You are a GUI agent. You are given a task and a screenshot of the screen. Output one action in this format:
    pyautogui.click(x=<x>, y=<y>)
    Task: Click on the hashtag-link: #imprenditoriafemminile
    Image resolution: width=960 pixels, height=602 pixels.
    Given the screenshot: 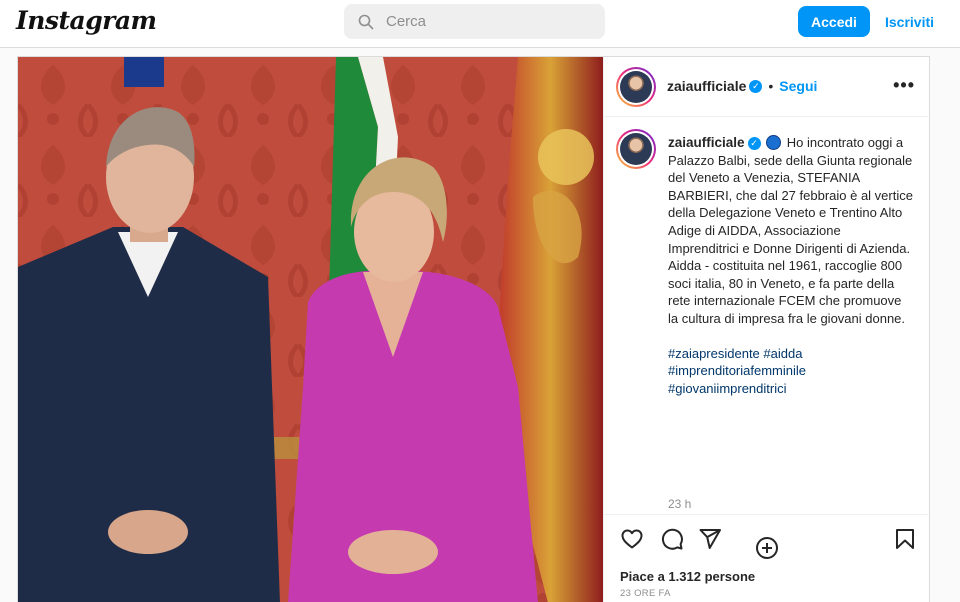 What is the action you would take?
    pyautogui.click(x=790, y=371)
    